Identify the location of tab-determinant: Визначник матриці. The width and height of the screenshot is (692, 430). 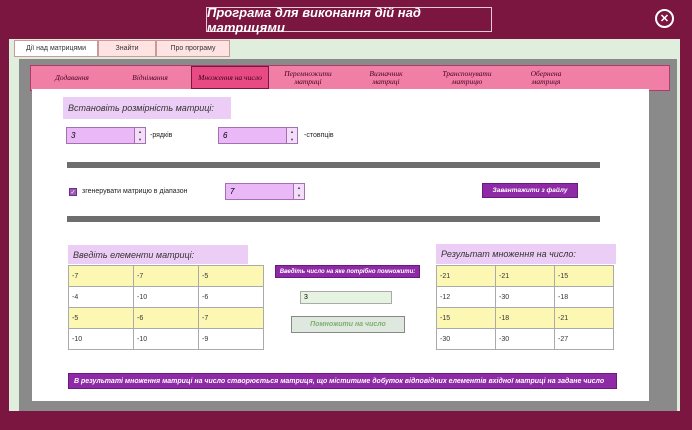
(386, 78).